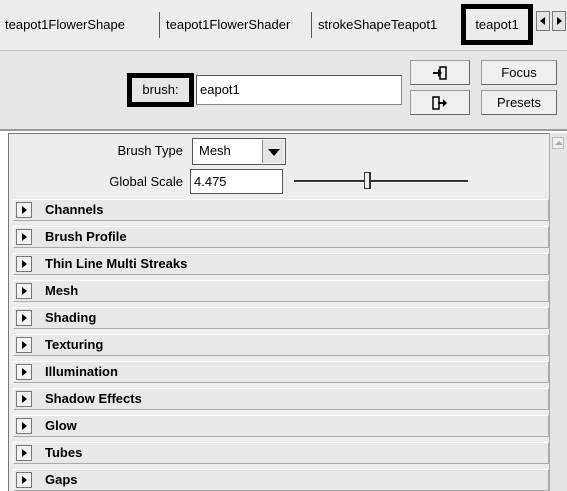 This screenshot has height=491, width=567. Describe the element at coordinates (281, 291) in the screenshot. I see `section-mesh: Mesh` at that location.